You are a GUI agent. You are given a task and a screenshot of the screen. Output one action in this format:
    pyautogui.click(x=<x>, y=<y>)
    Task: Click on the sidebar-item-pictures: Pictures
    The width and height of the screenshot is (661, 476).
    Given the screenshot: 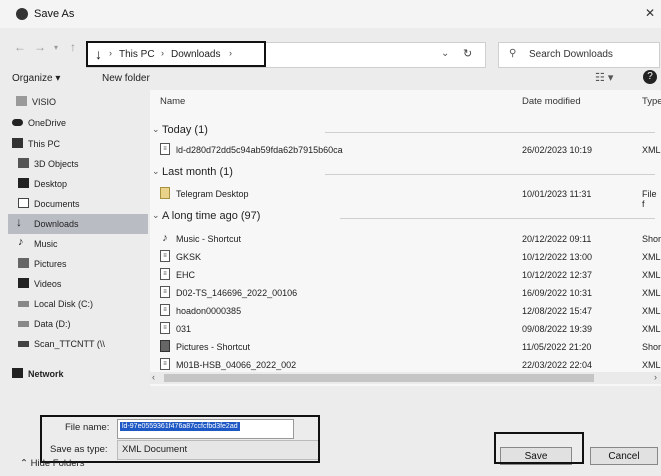 What is the action you would take?
    pyautogui.click(x=78, y=264)
    